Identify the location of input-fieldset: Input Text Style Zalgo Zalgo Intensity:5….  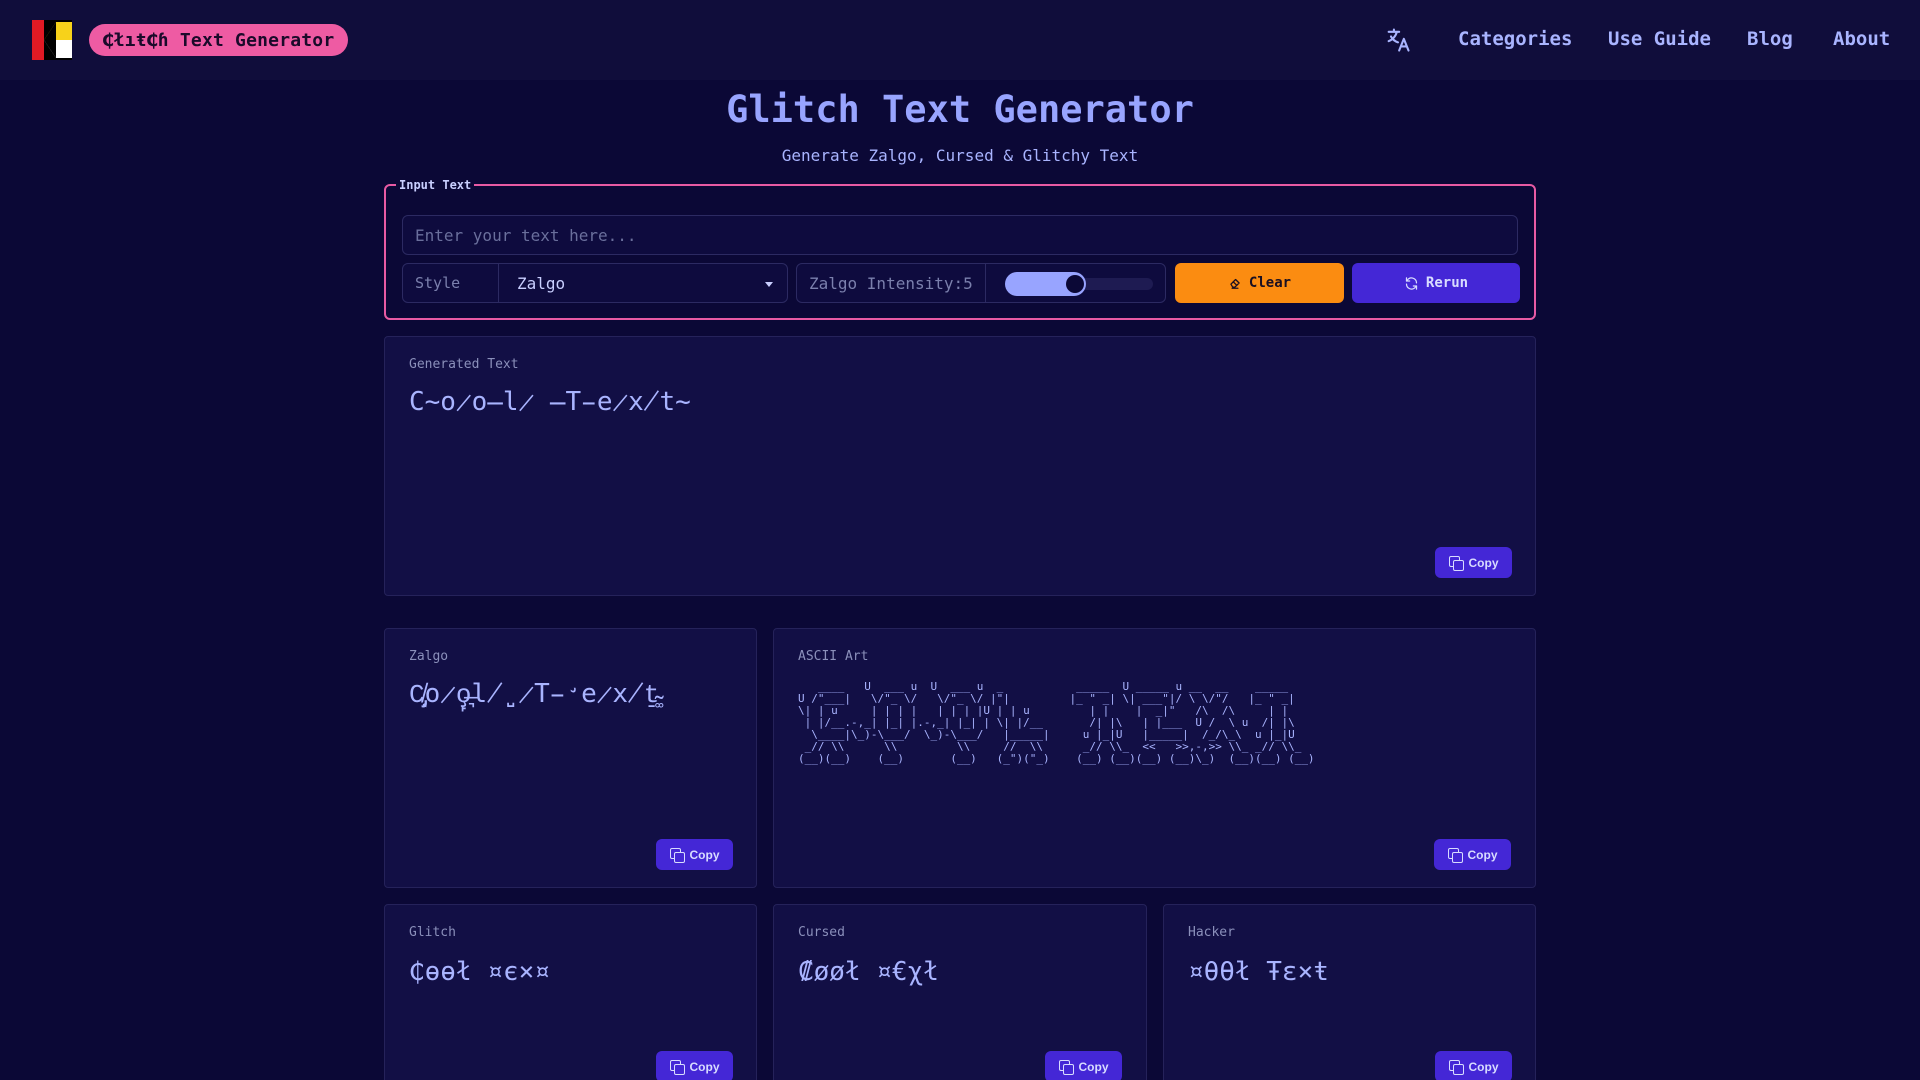
(960, 249).